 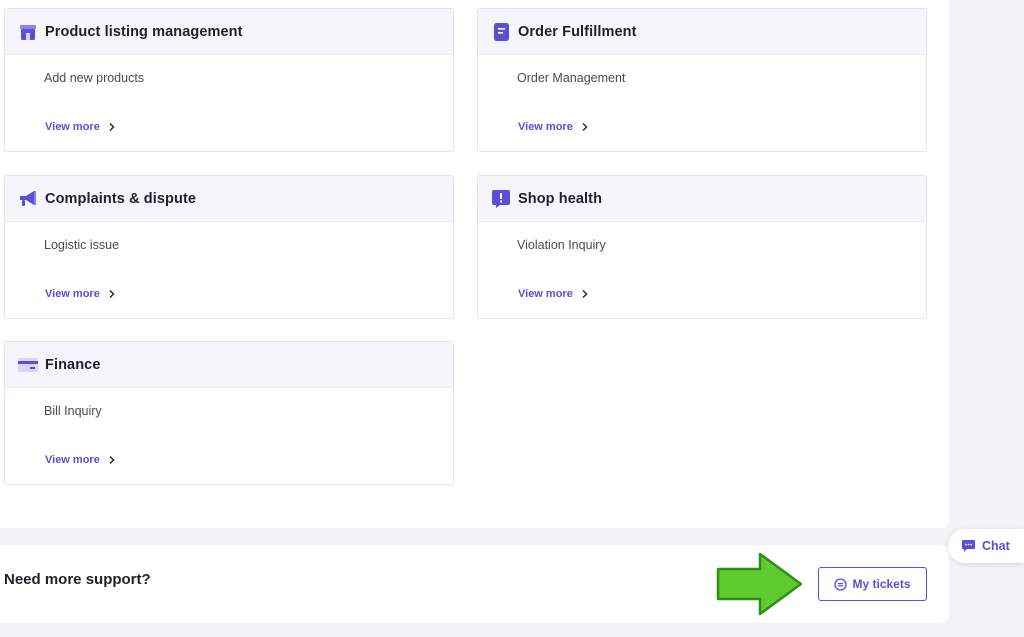 I want to click on chat-button: Chat, so click(x=986, y=546).